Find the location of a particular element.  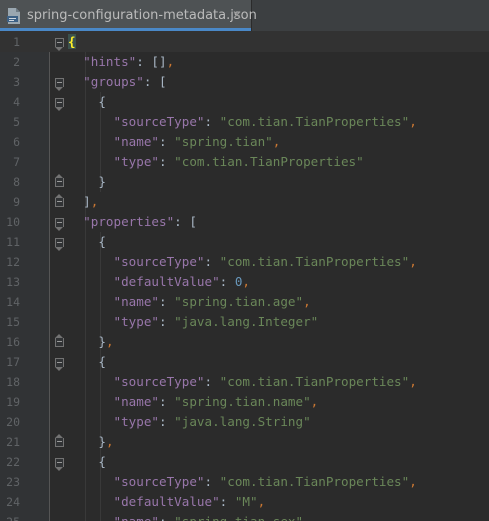

code-line: 20 "type": "java.lang.String" is located at coordinates (244, 422).